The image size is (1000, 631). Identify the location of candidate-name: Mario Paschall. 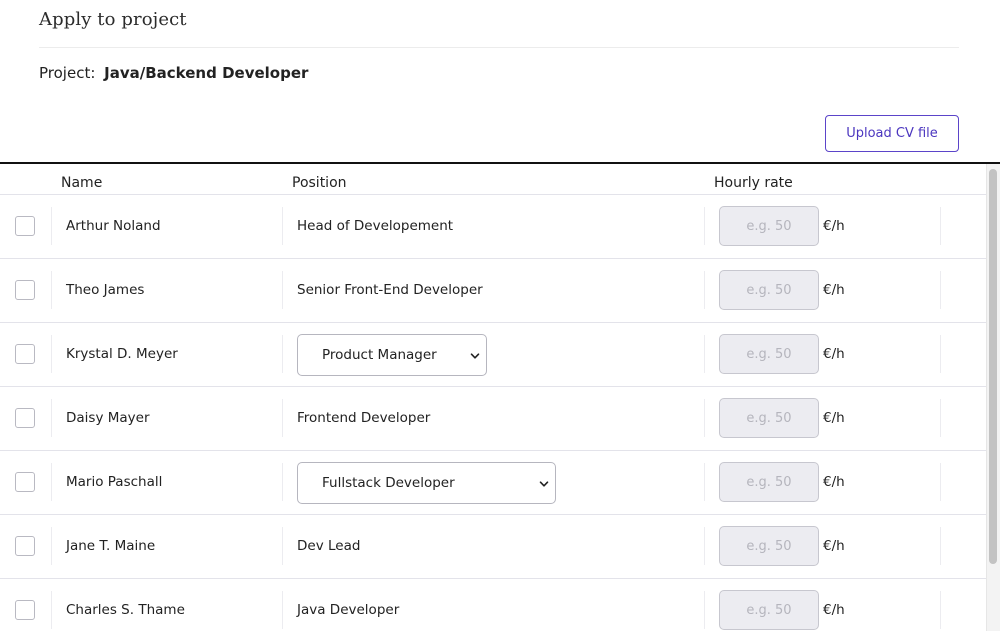
(114, 482).